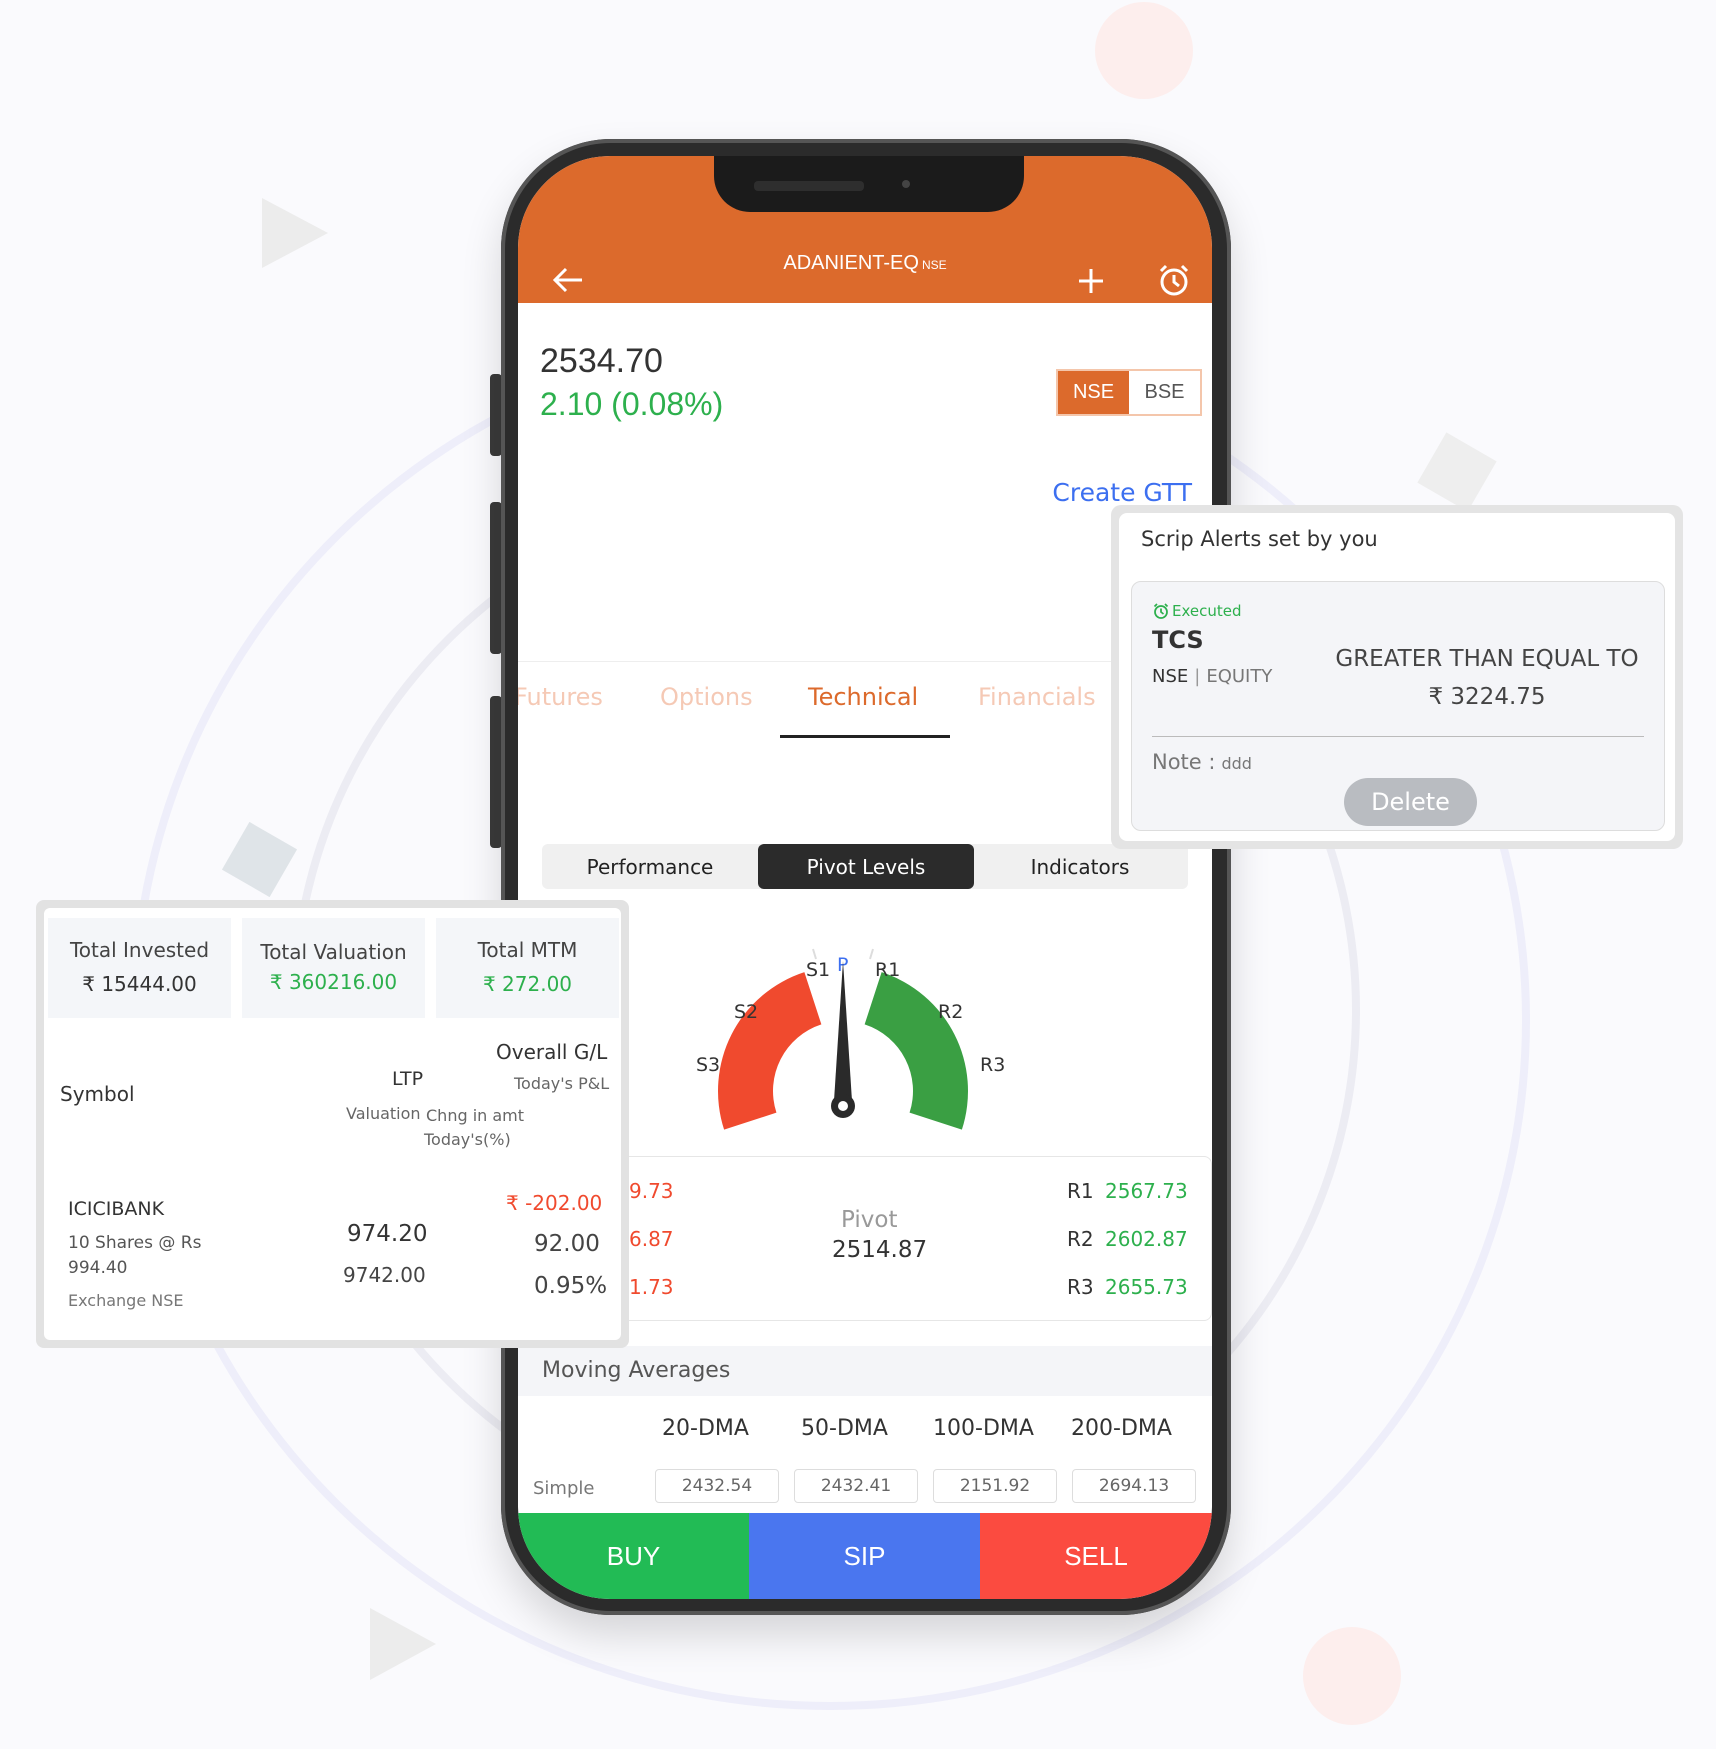 This screenshot has width=1716, height=1749. Describe the element at coordinates (706, 697) in the screenshot. I see `tab-options: Options` at that location.